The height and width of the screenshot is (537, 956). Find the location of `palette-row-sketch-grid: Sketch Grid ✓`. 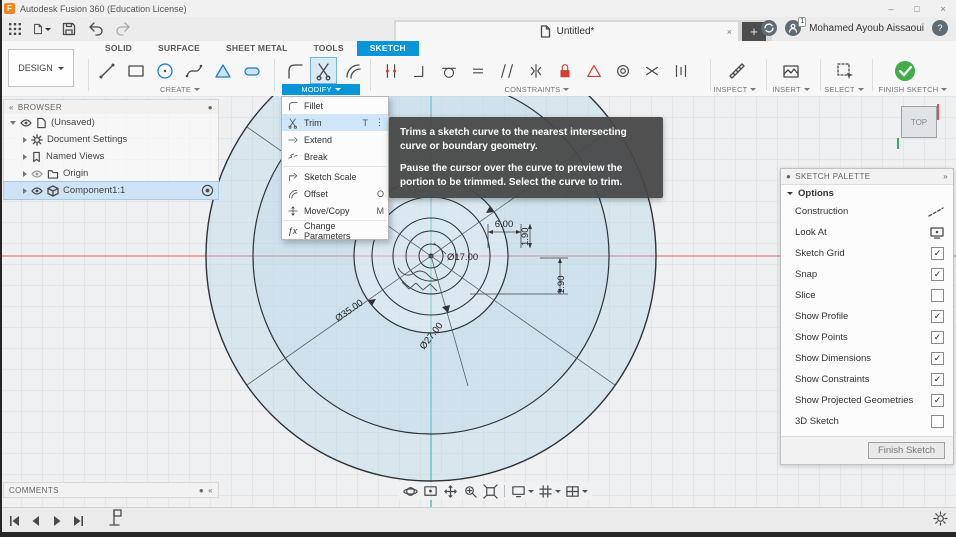

palette-row-sketch-grid: Sketch Grid ✓ is located at coordinates (867, 253).